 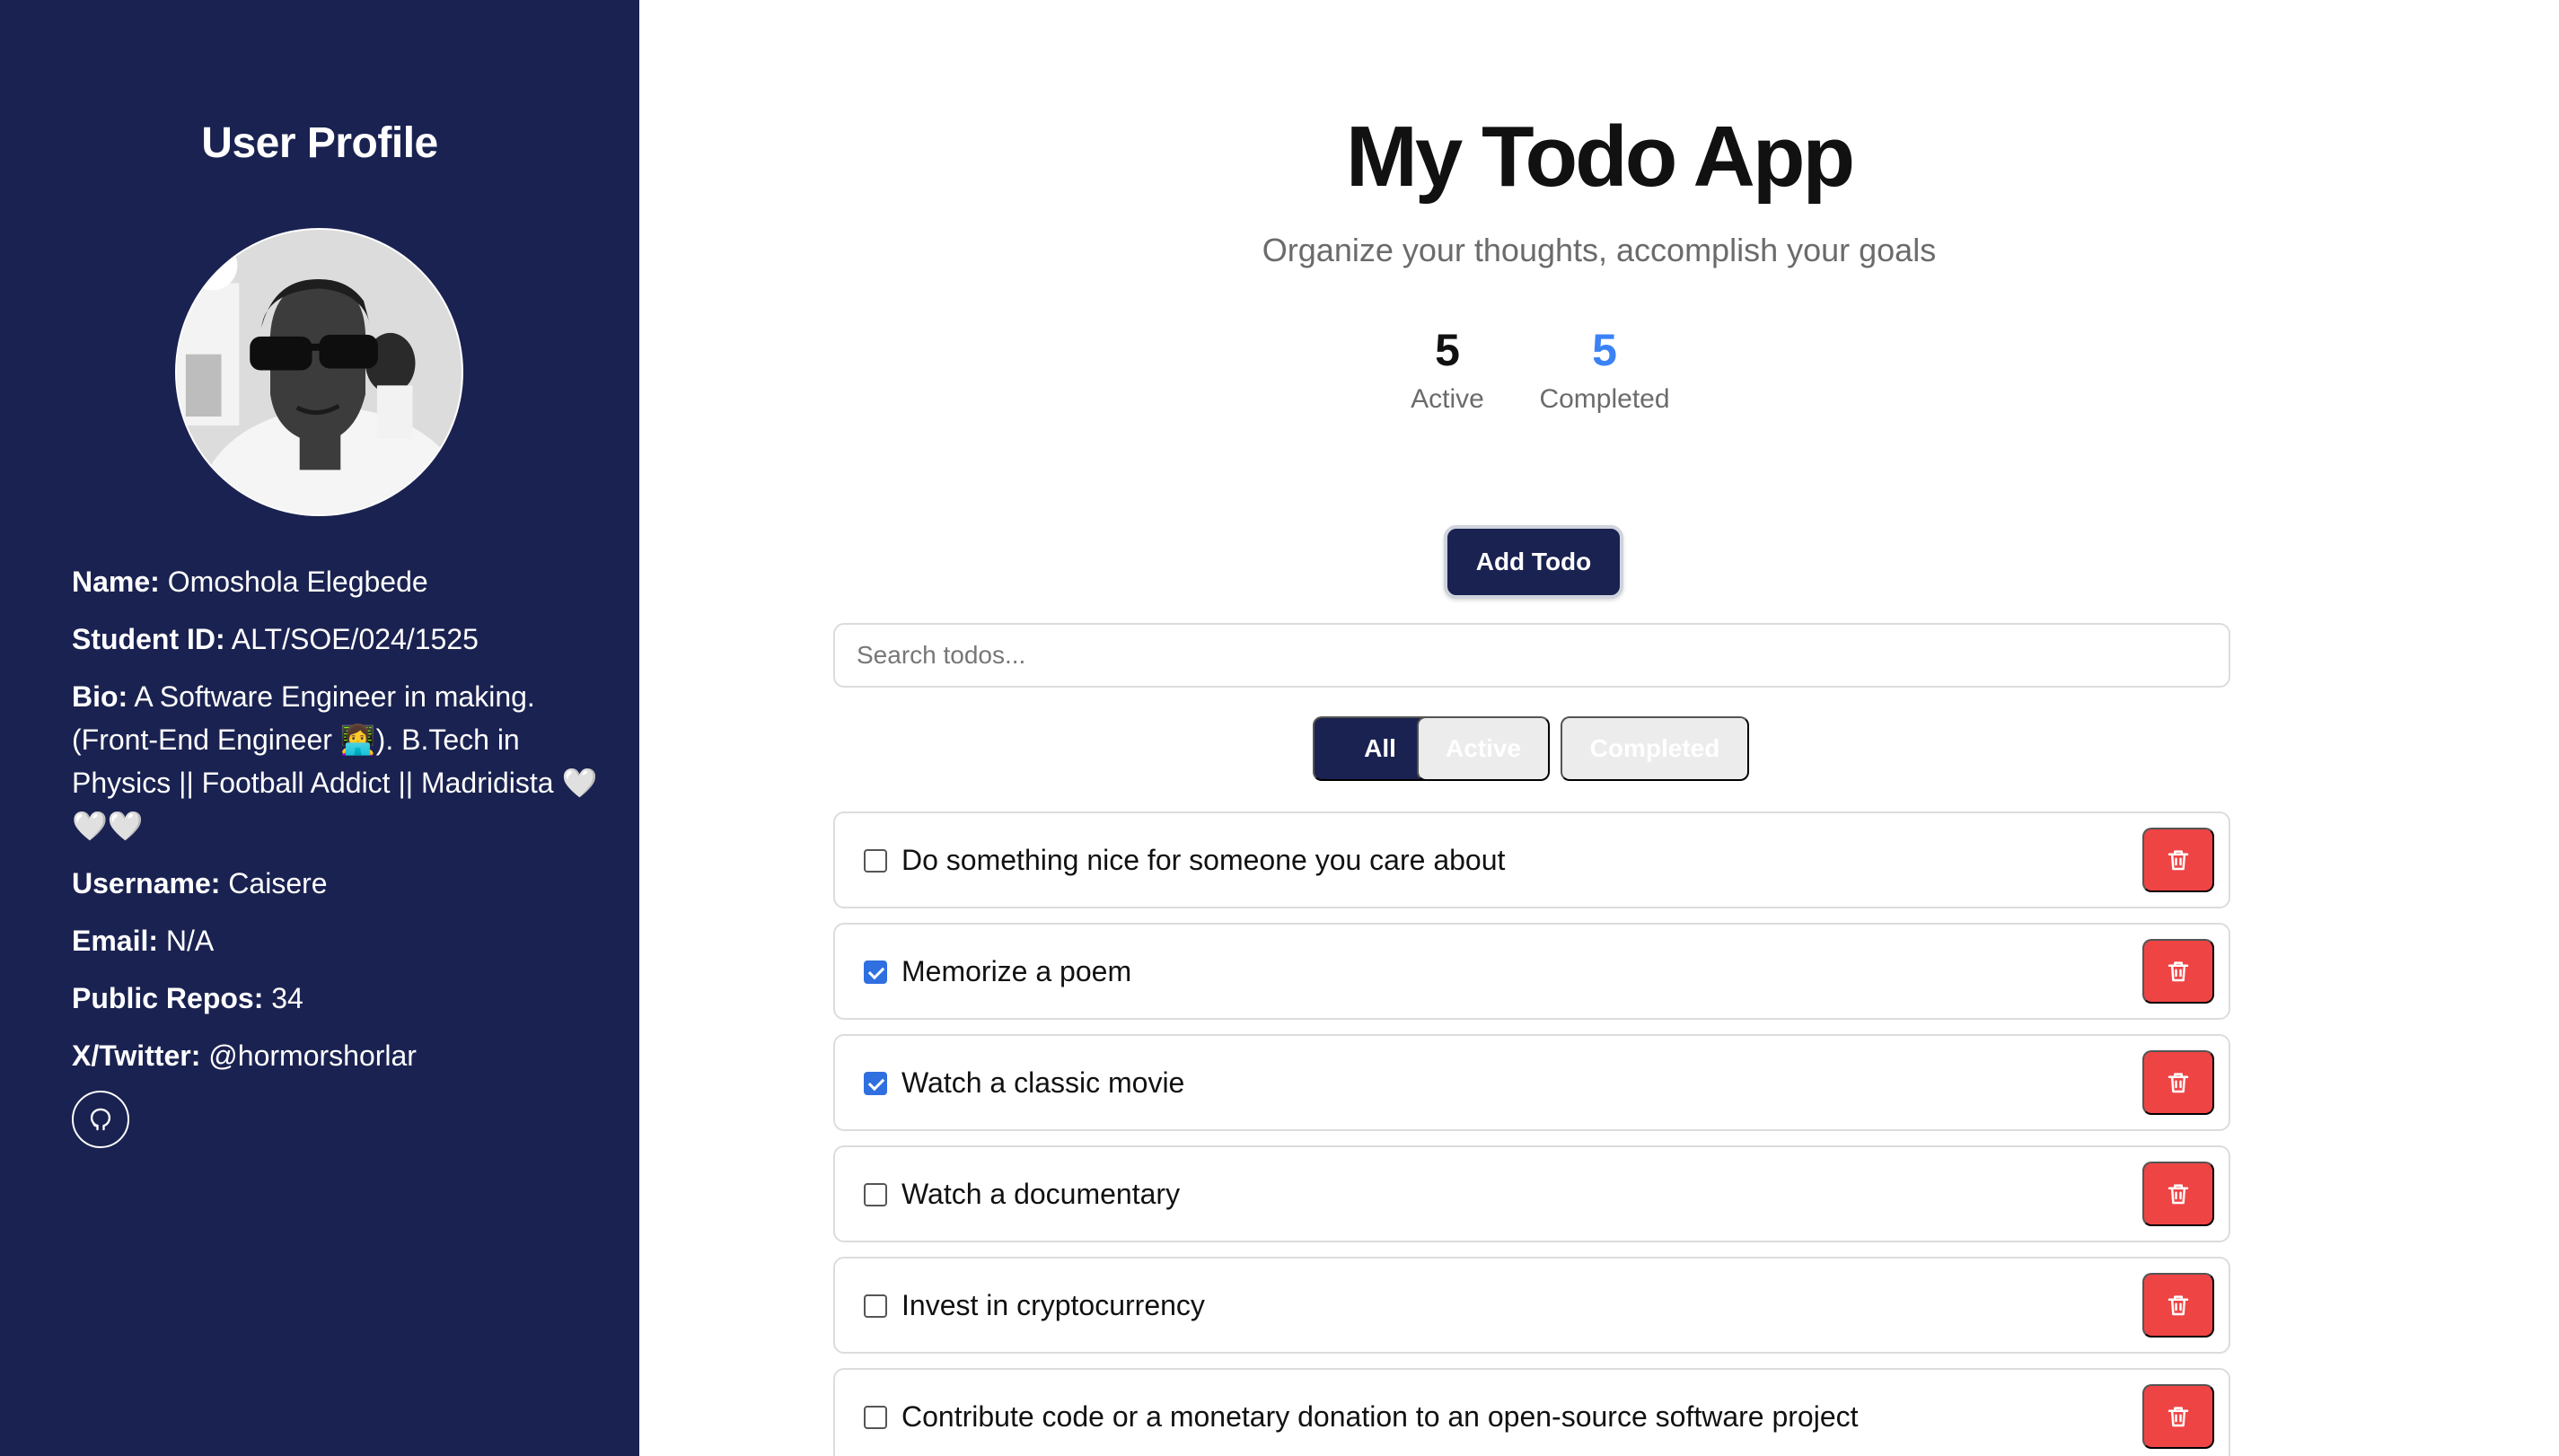 I want to click on completed-stat: 5 Completed, so click(x=1605, y=369).